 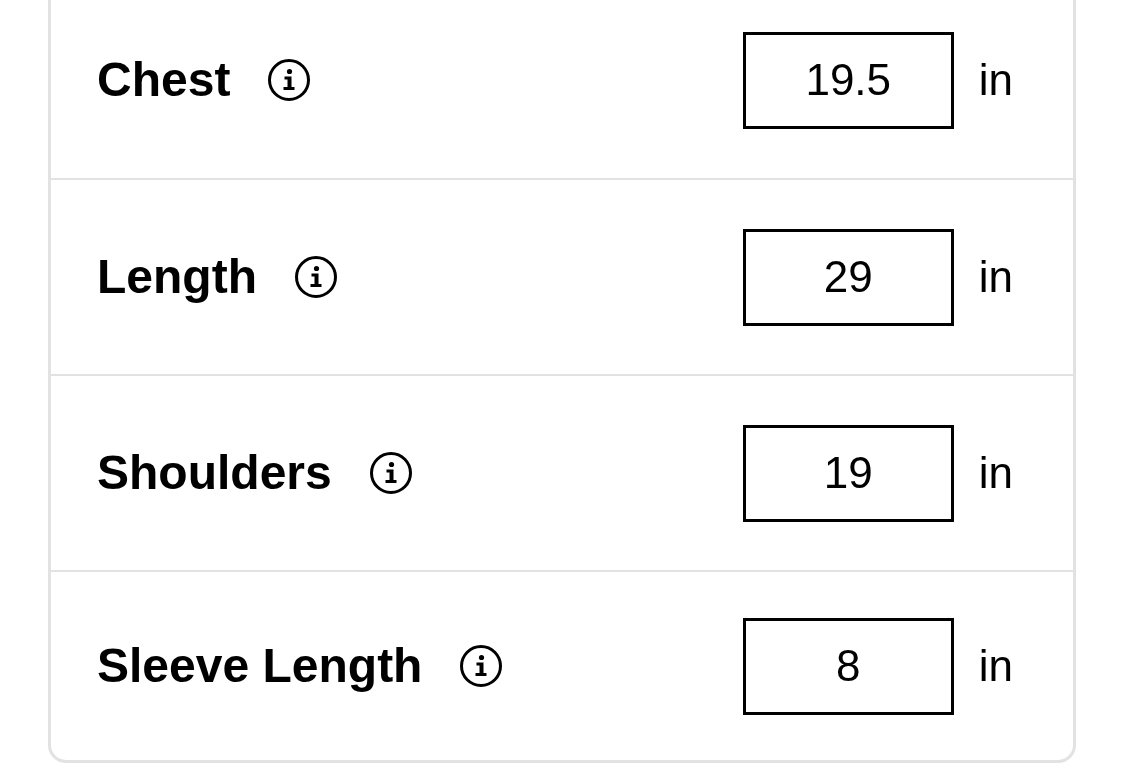 What do you see at coordinates (164, 80) in the screenshot?
I see `measurement-label: Chest` at bounding box center [164, 80].